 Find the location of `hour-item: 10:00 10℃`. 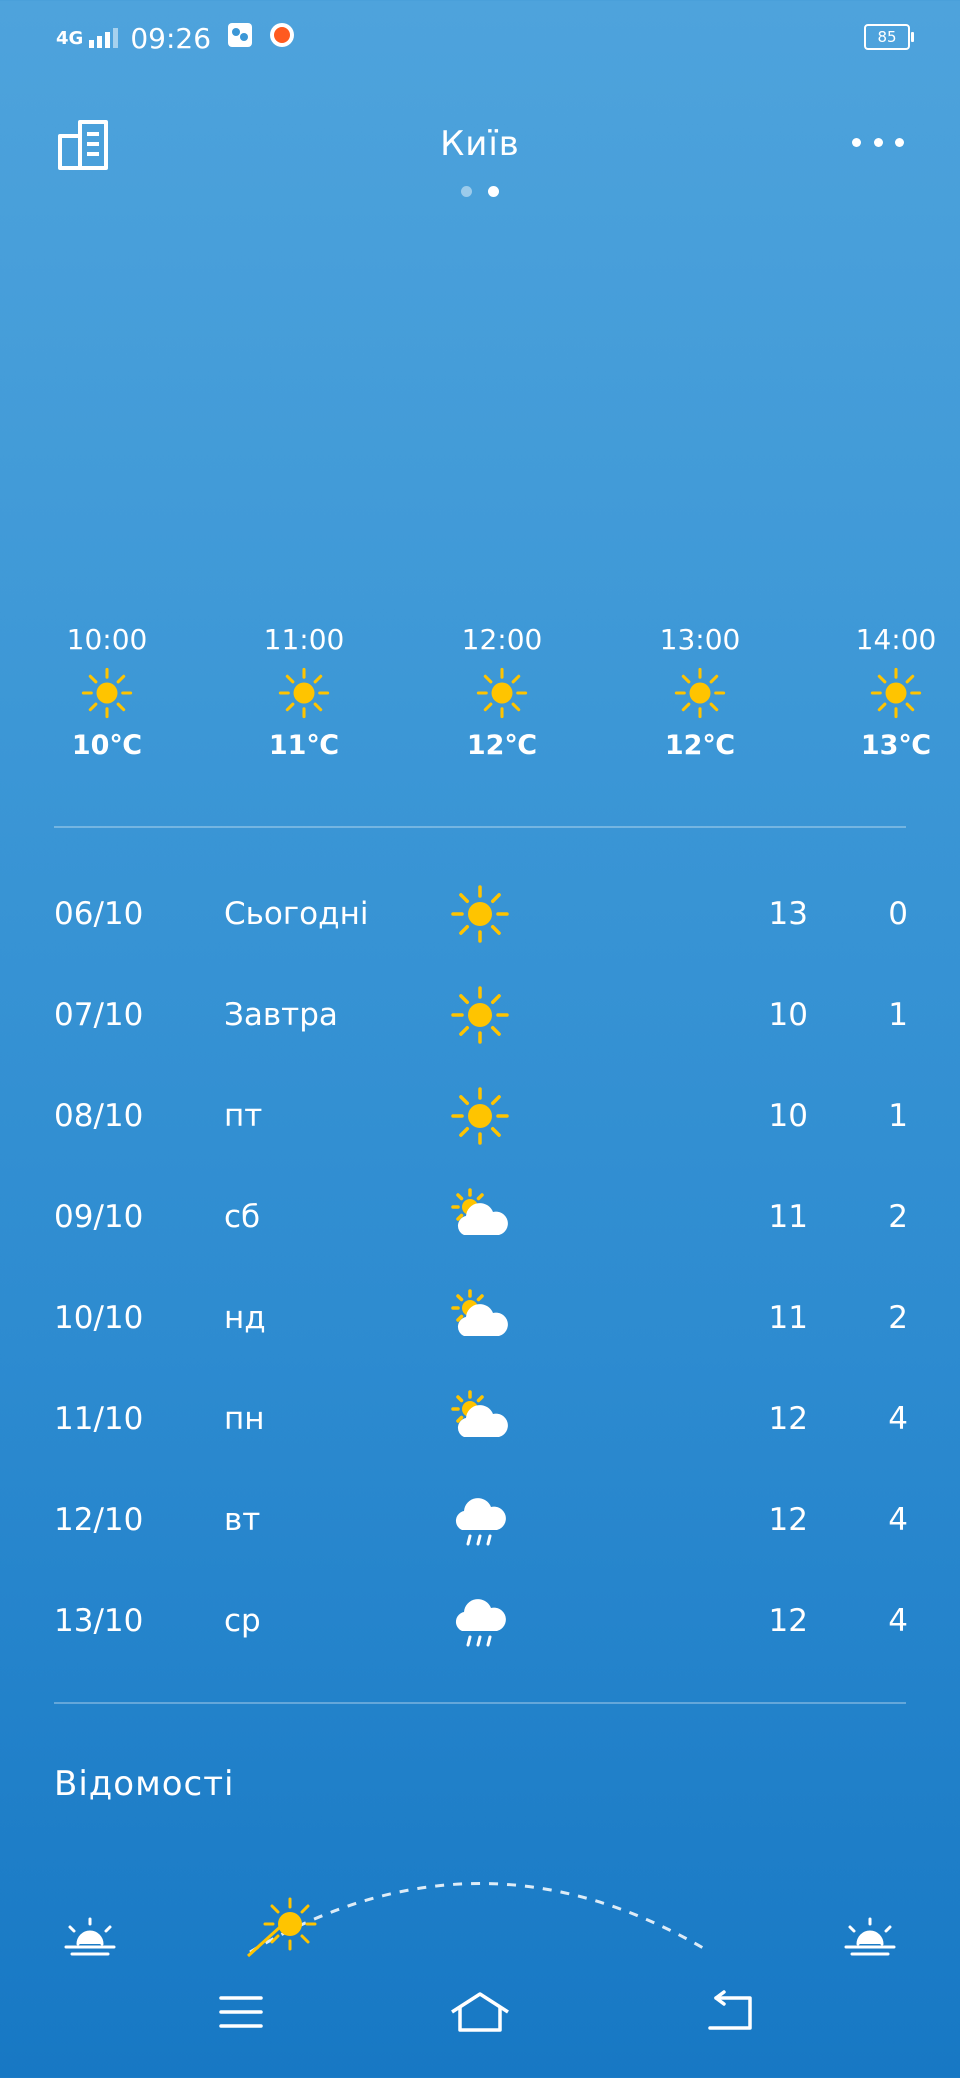

hour-item: 10:00 10℃ is located at coordinates (107, 693).